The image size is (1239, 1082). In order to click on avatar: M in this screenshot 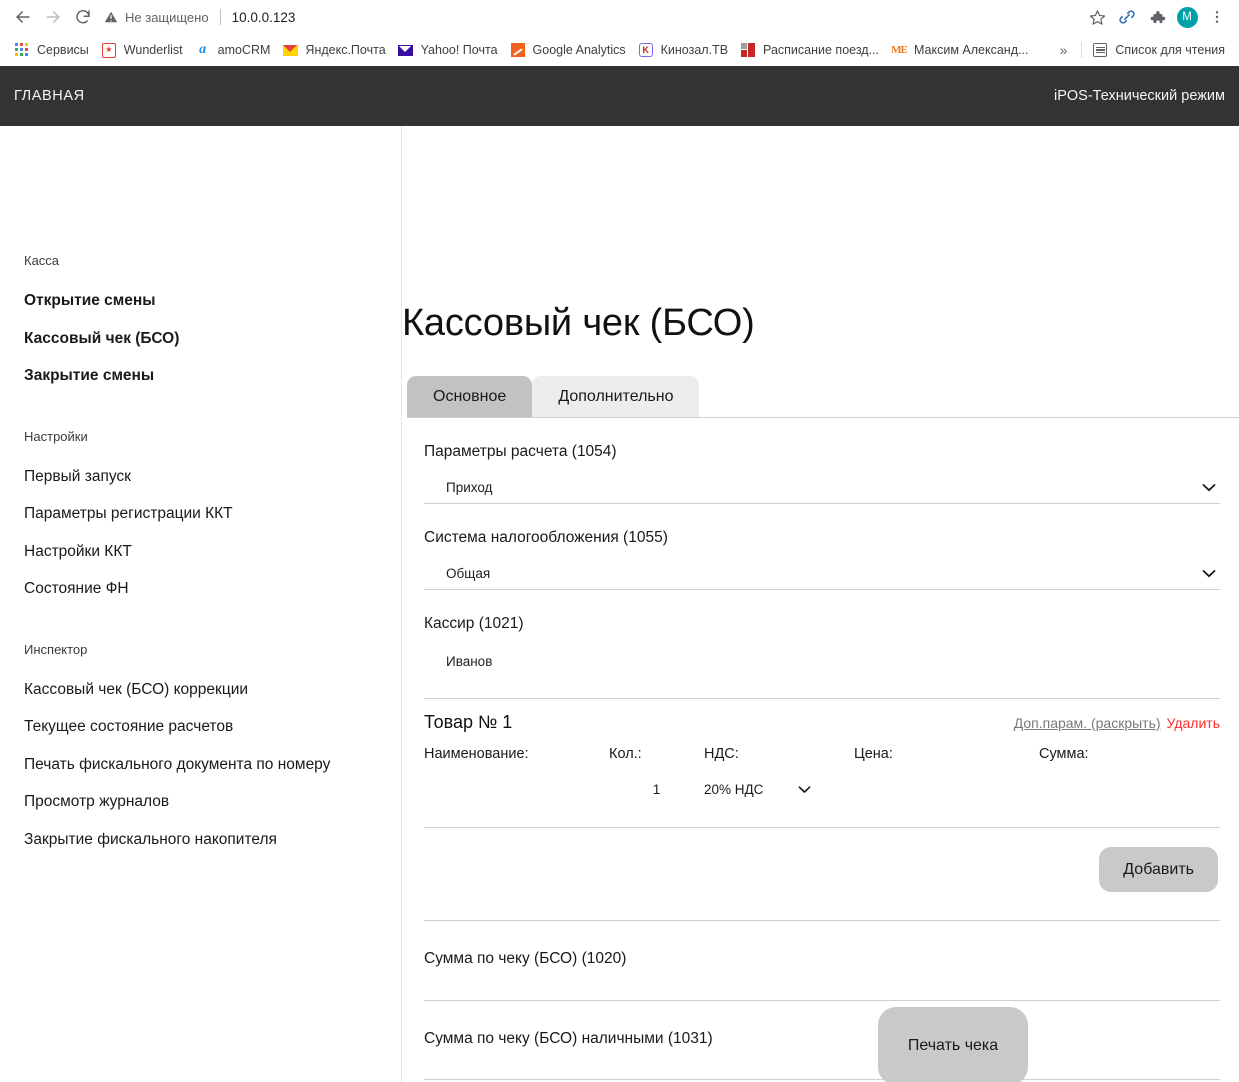, I will do `click(1187, 17)`.